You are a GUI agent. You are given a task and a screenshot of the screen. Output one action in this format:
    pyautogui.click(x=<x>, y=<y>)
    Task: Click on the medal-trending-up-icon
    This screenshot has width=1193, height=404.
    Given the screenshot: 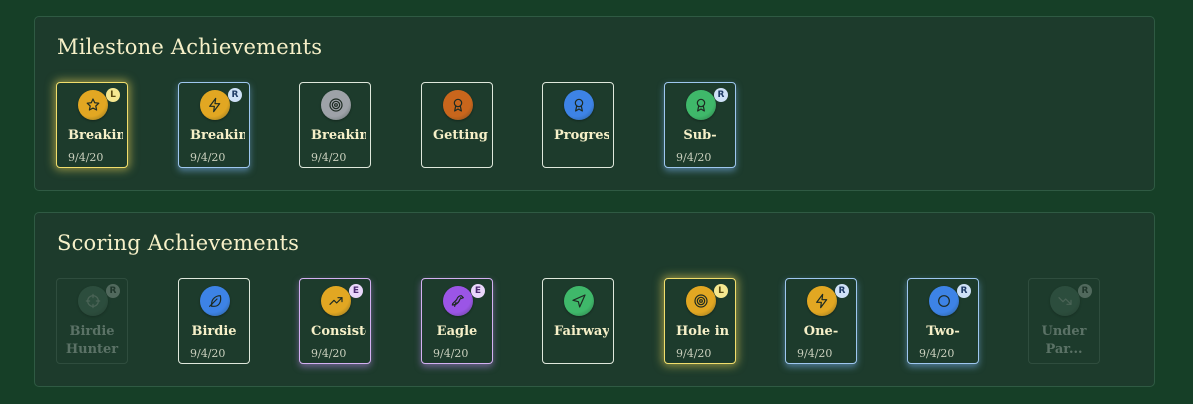 What is the action you would take?
    pyautogui.click(x=336, y=301)
    